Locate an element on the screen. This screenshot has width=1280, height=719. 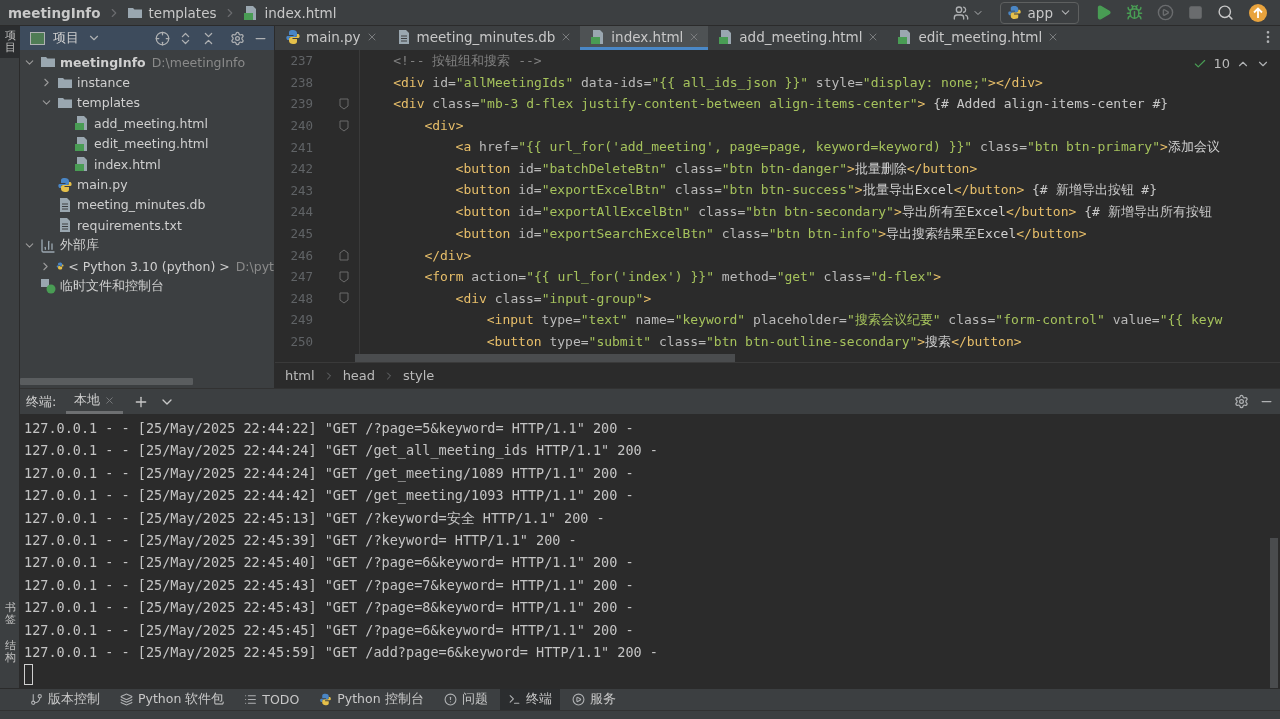
debug-icon is located at coordinates (1134, 12).